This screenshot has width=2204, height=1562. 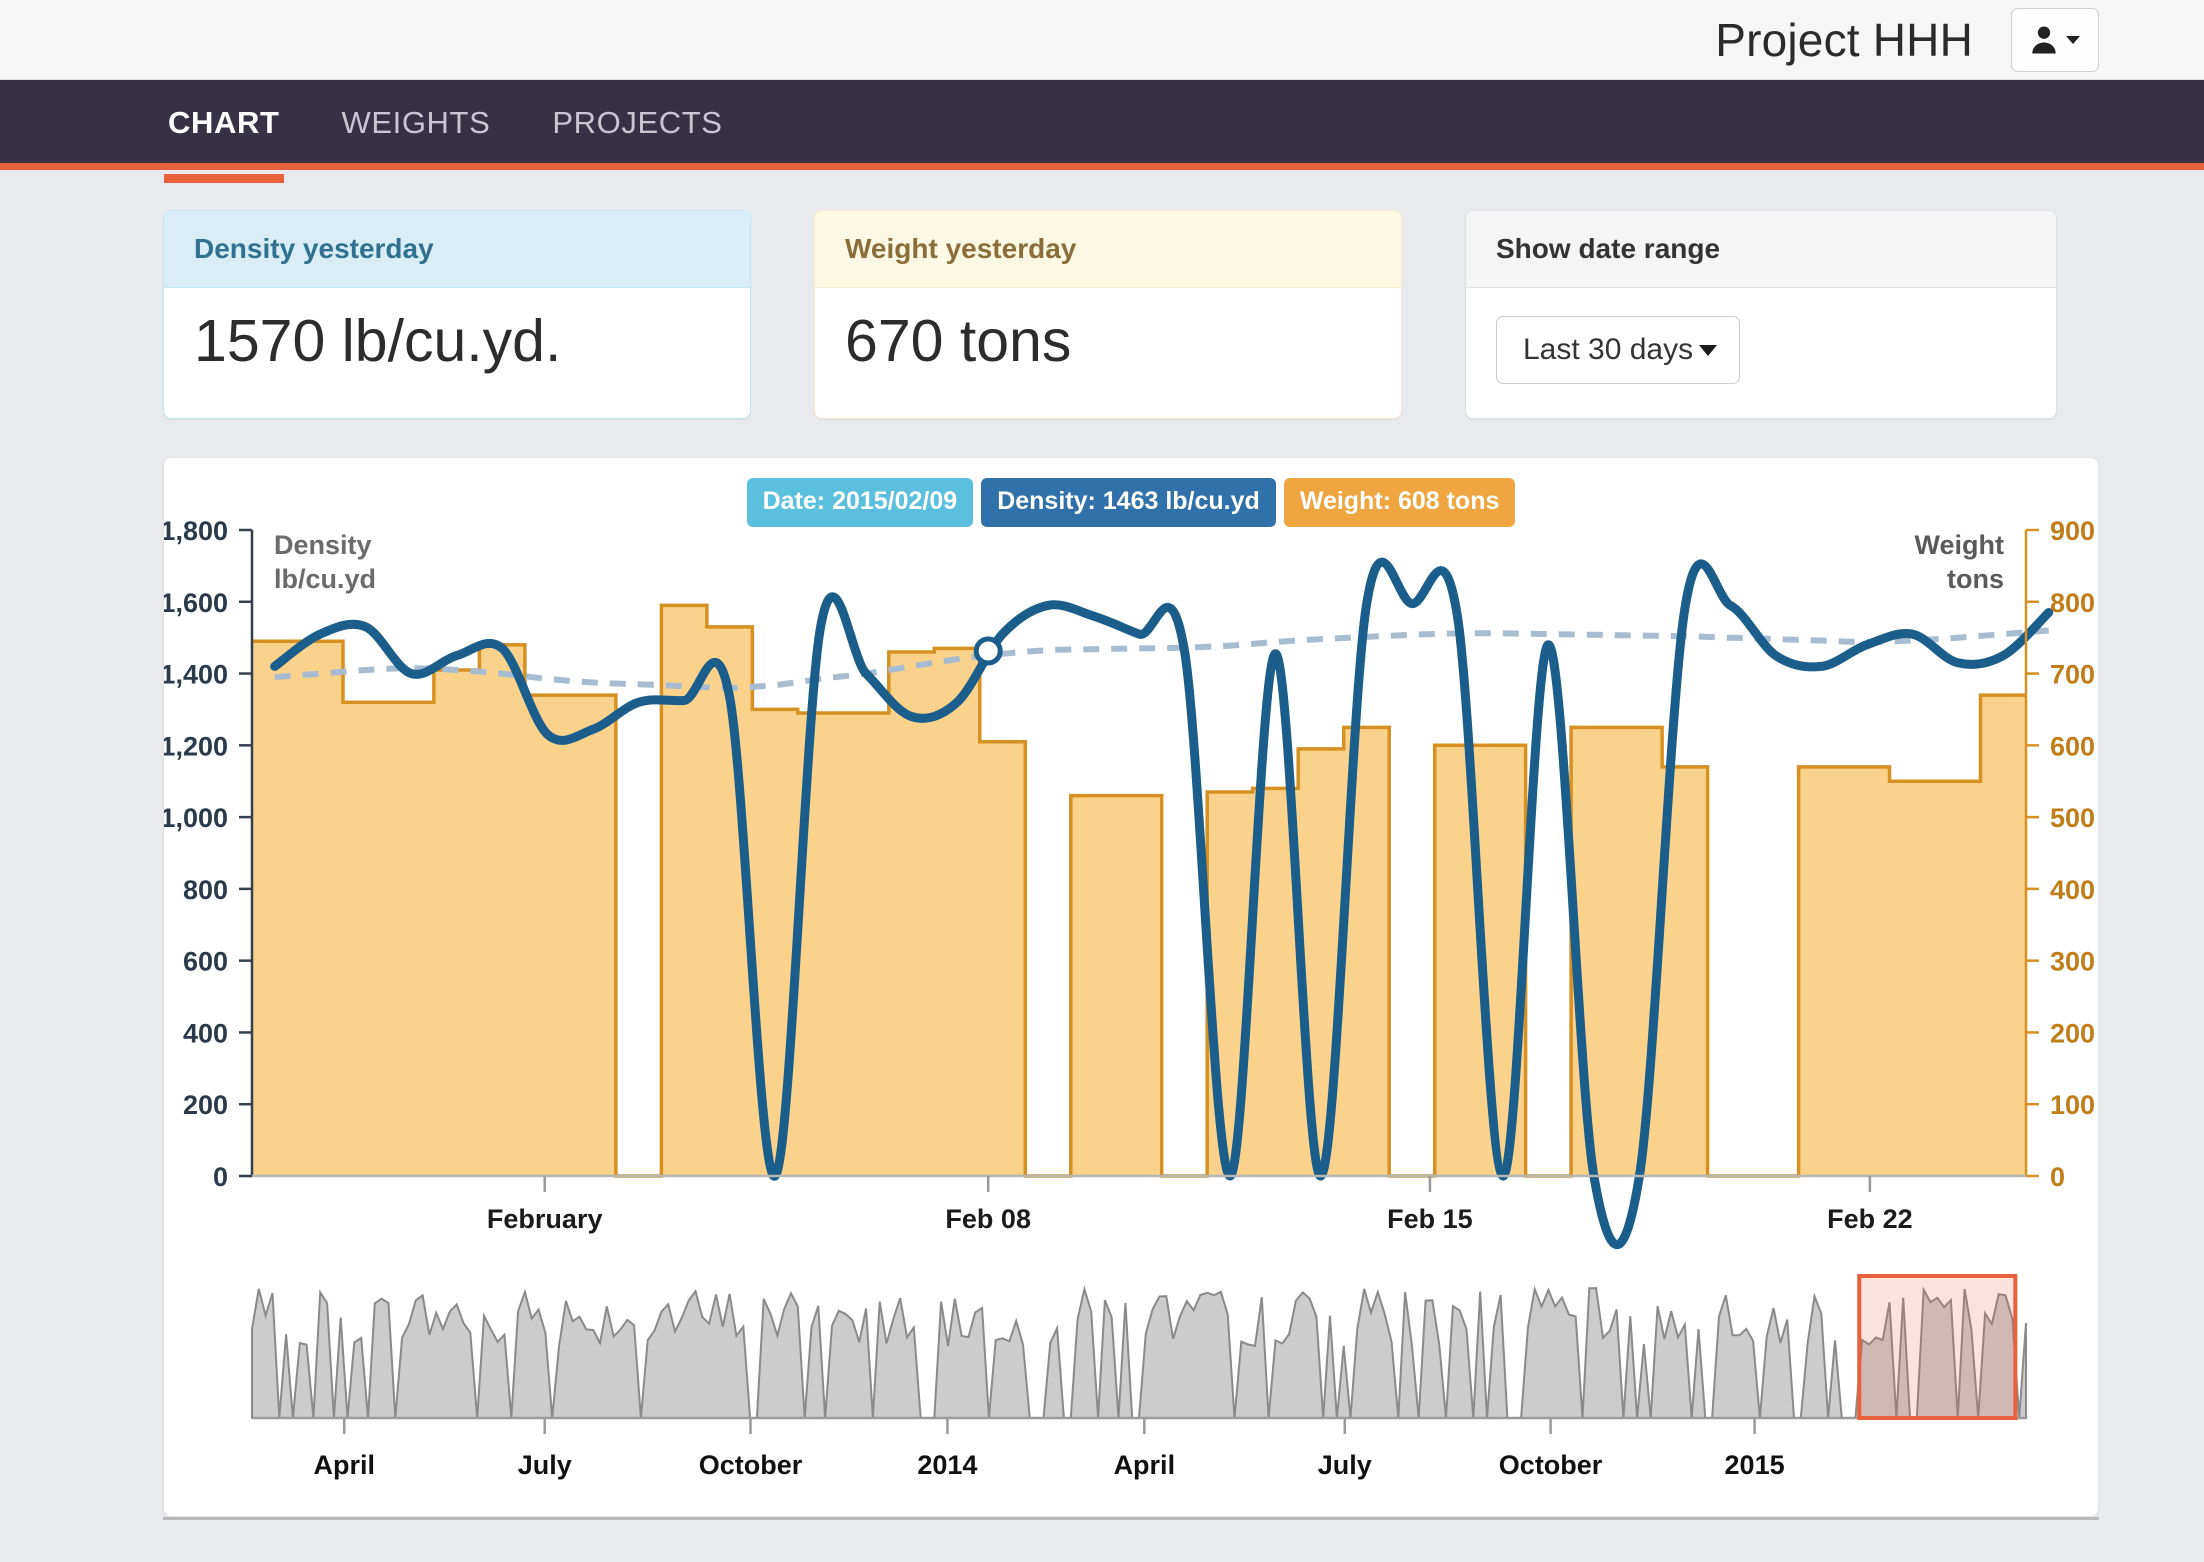 I want to click on navigator-x-tick-label: 2015, so click(x=1755, y=1465).